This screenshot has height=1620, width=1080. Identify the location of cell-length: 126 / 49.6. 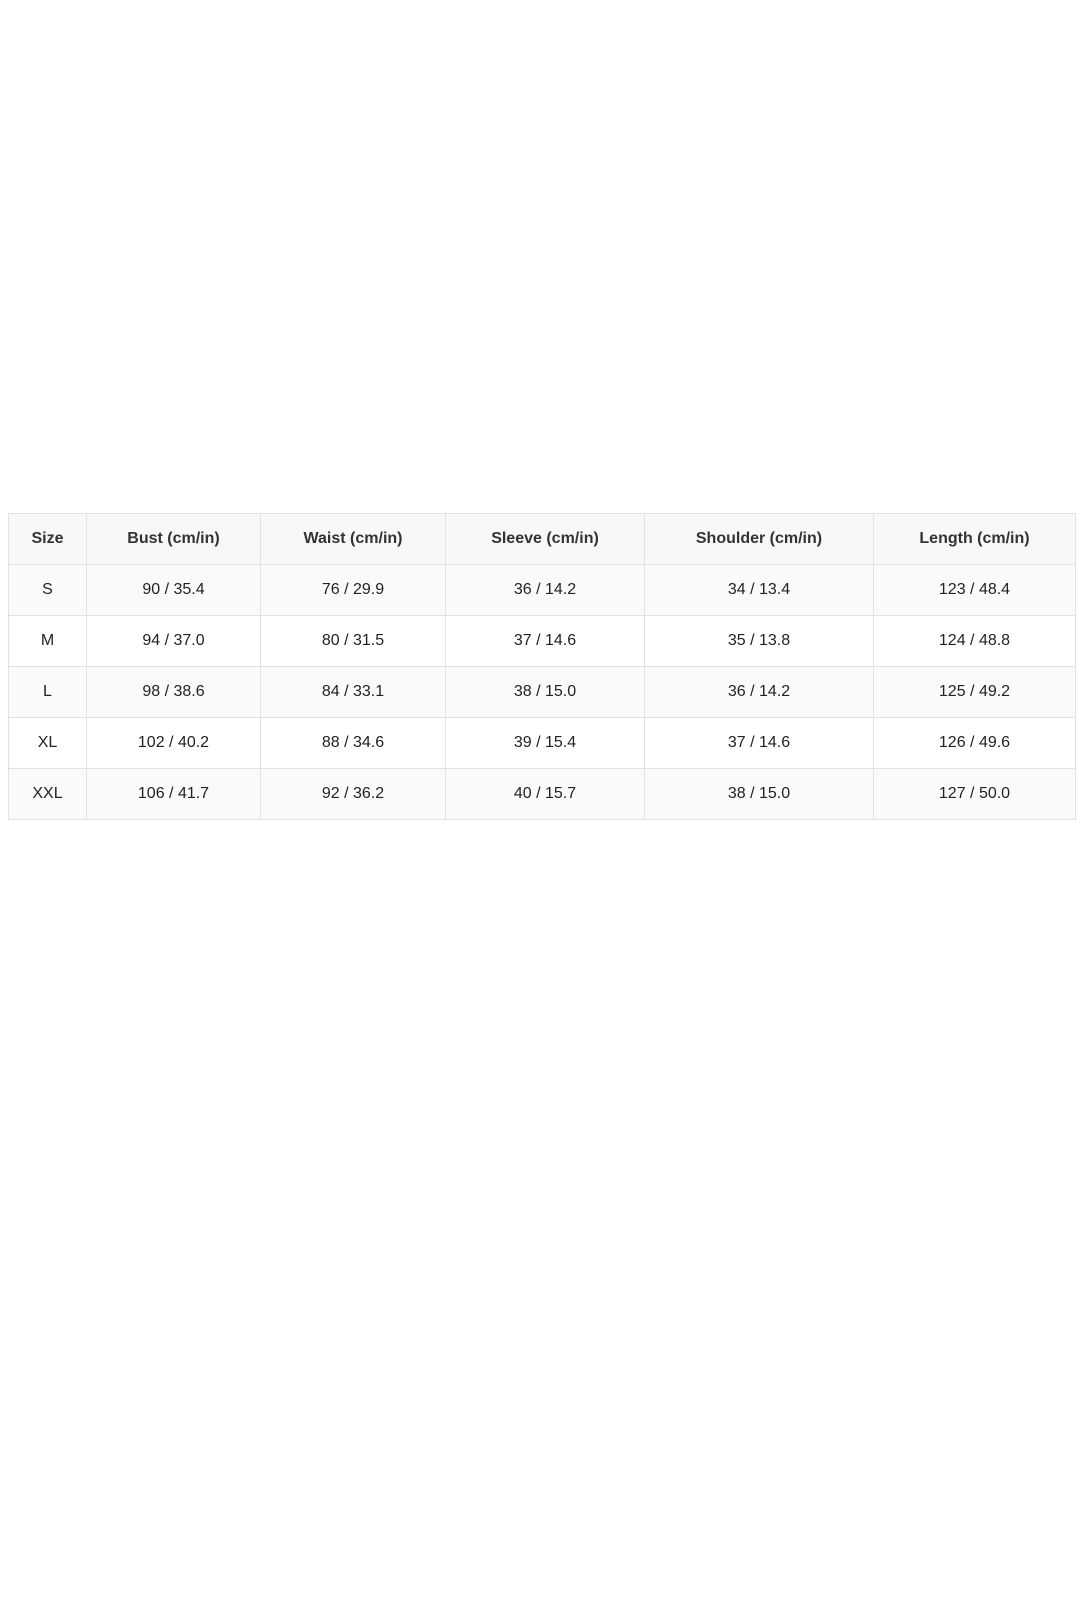
(974, 743).